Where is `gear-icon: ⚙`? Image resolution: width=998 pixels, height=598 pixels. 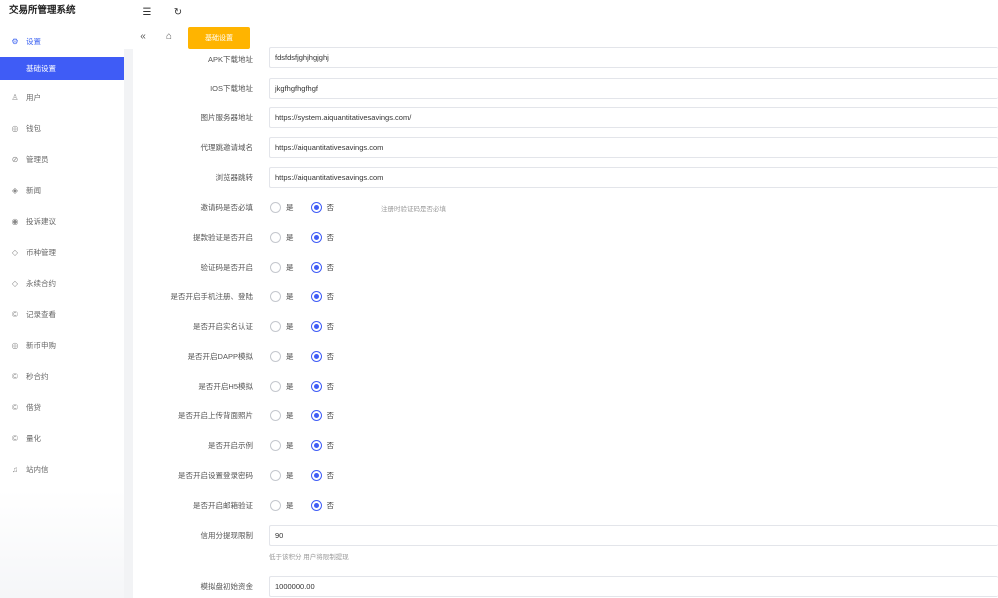 gear-icon: ⚙ is located at coordinates (15, 41).